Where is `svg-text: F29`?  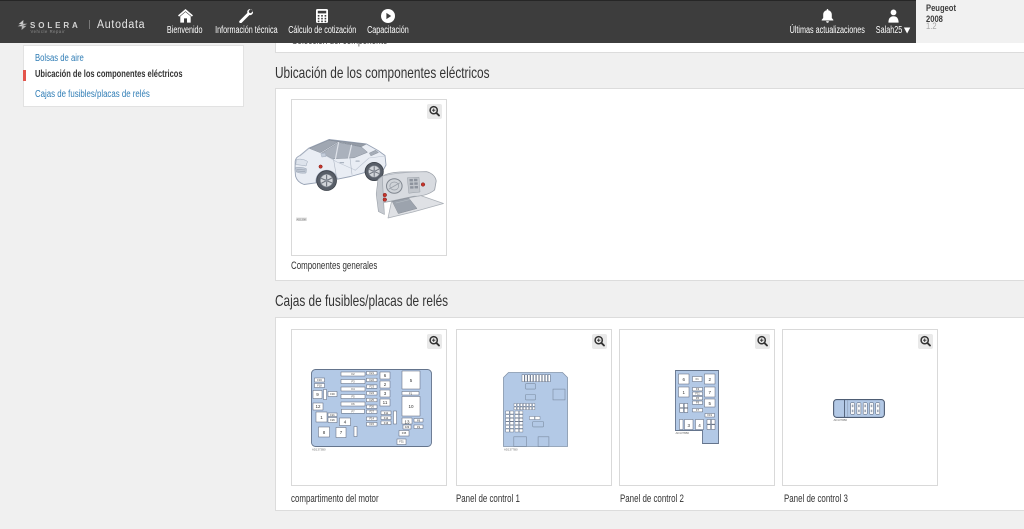
svg-text: F29 is located at coordinates (407, 427).